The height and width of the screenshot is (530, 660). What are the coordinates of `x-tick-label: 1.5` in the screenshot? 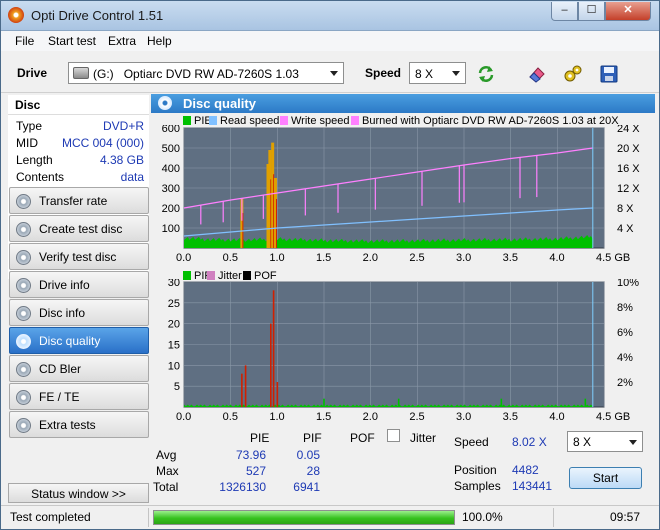 It's located at (323, 416).